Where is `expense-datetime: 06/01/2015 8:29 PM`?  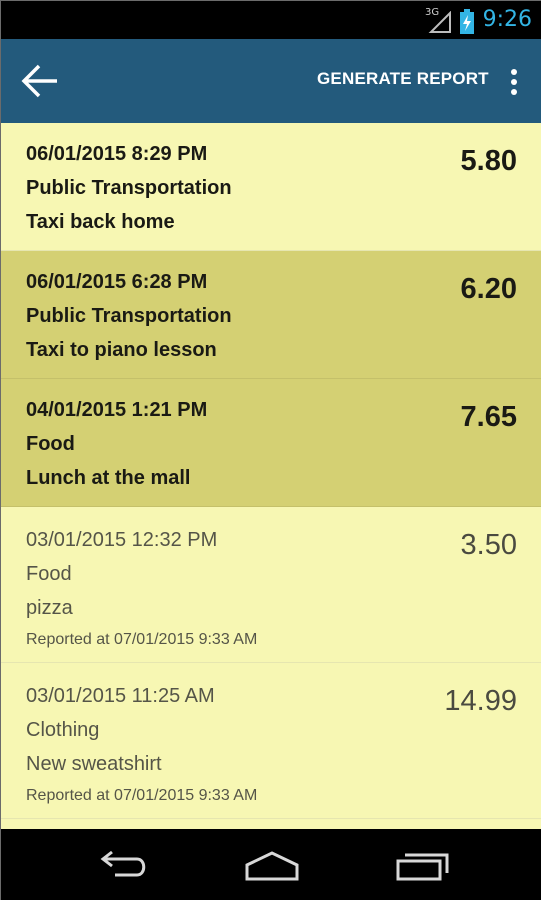 expense-datetime: 06/01/2015 8:29 PM is located at coordinates (117, 154).